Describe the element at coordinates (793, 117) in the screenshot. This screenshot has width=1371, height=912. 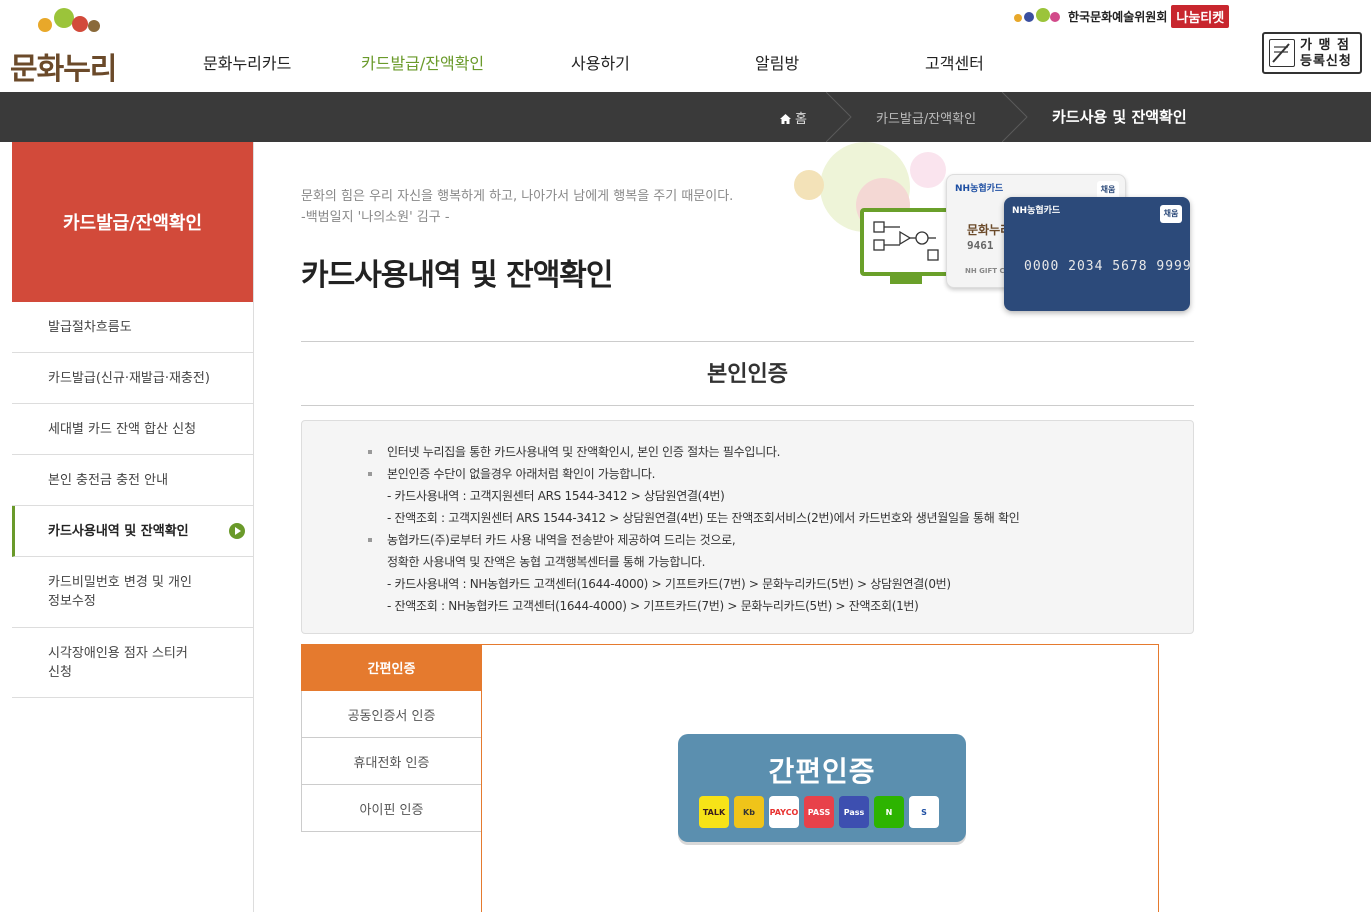
I see `breadcrumb-home: 홈` at that location.